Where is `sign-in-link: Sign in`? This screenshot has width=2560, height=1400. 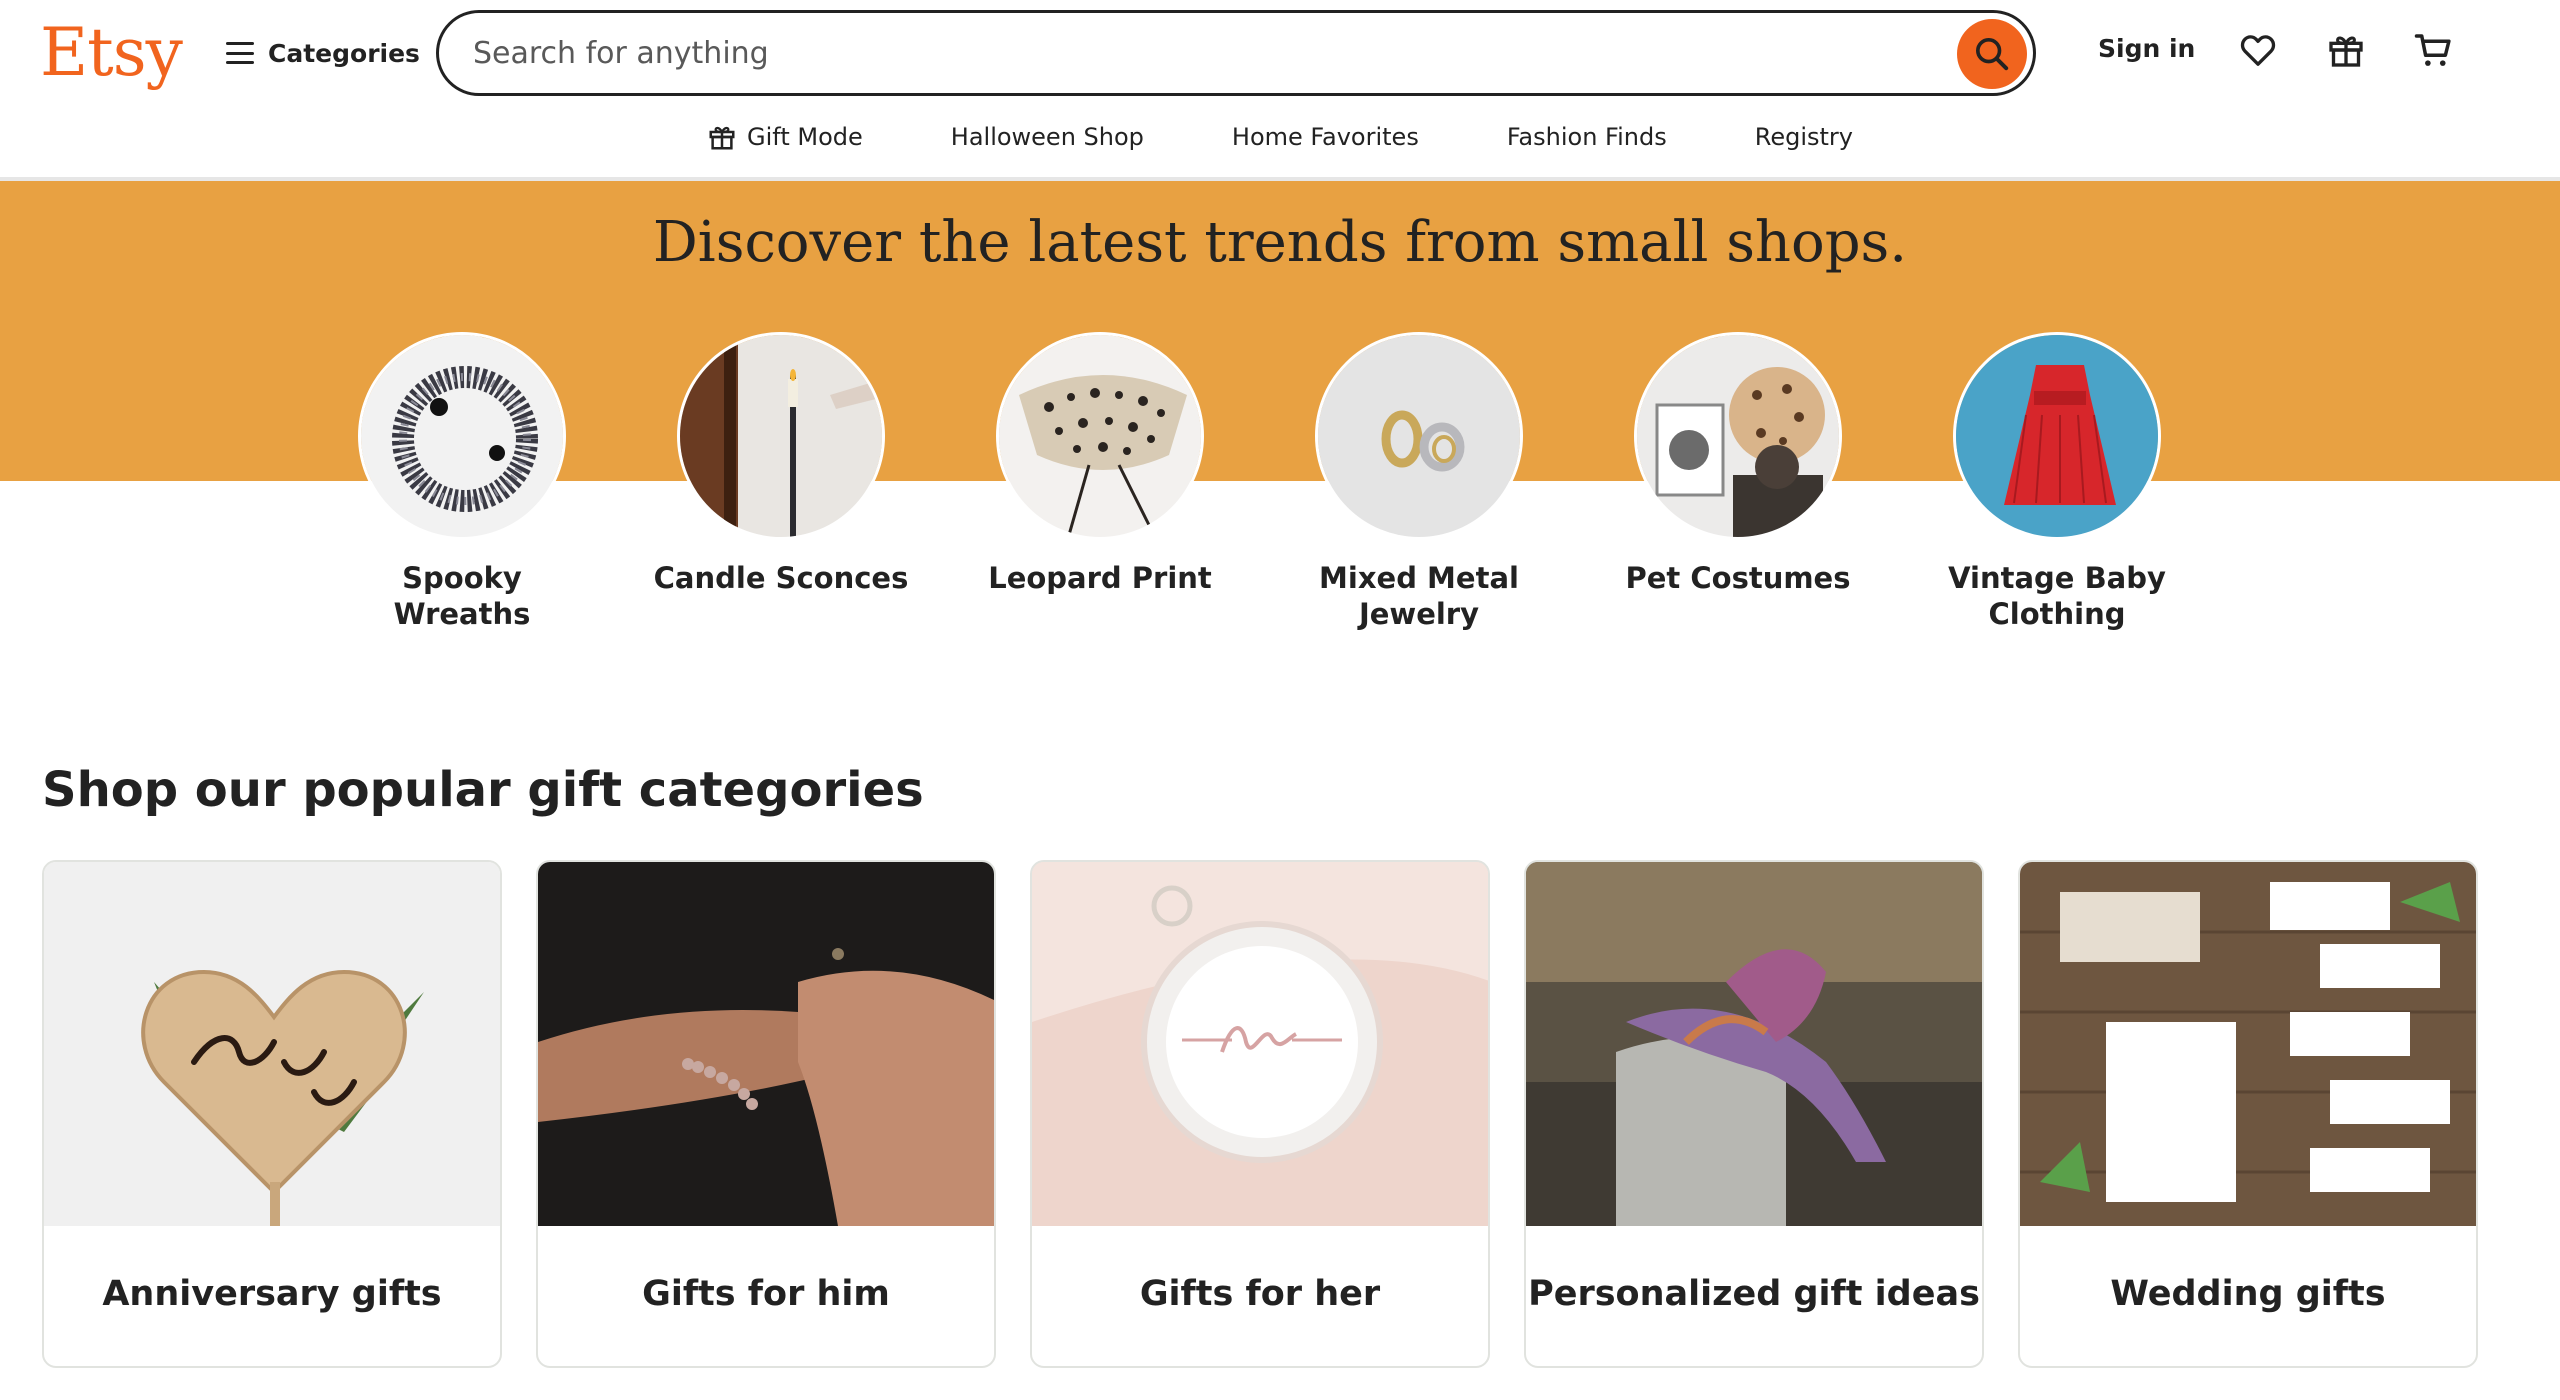 sign-in-link: Sign in is located at coordinates (2146, 48).